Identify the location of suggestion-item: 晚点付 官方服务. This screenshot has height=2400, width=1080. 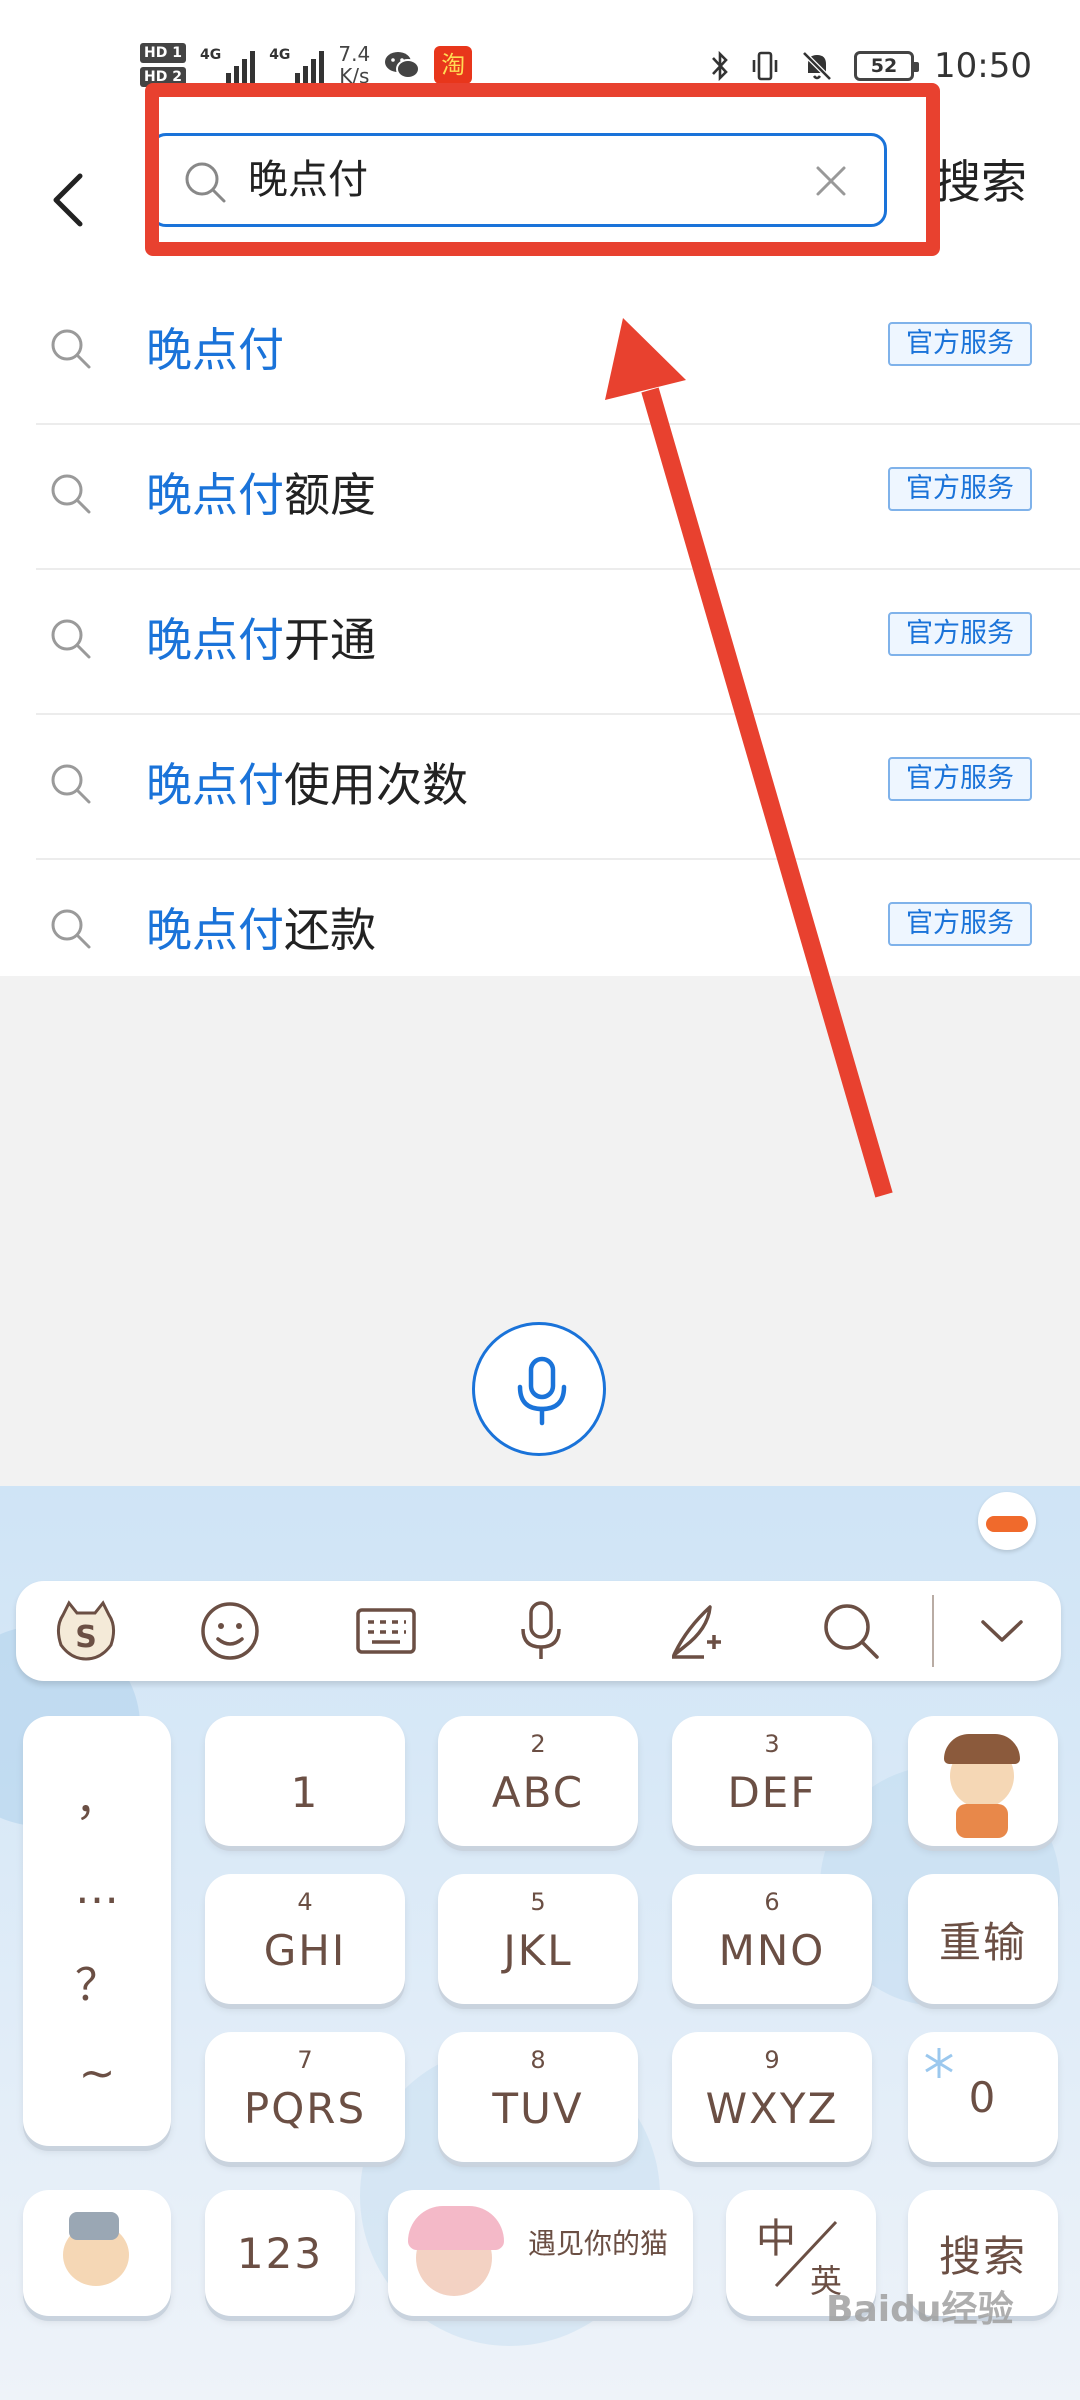
(540, 352).